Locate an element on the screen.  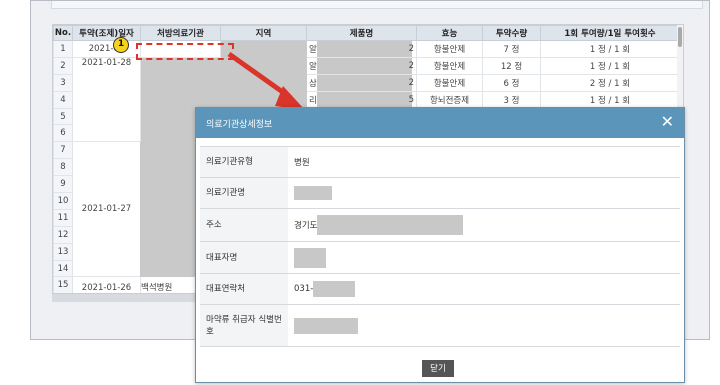
cell-no: 15 is located at coordinates (63, 284).